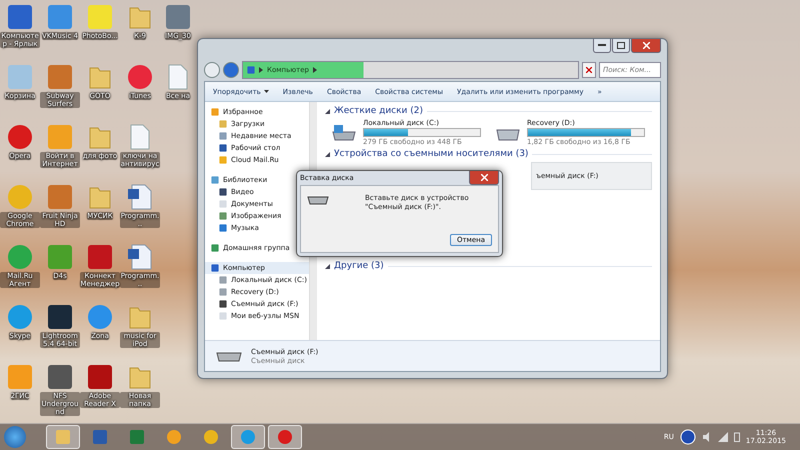  I want to click on group-header: Другие (3), so click(359, 266).